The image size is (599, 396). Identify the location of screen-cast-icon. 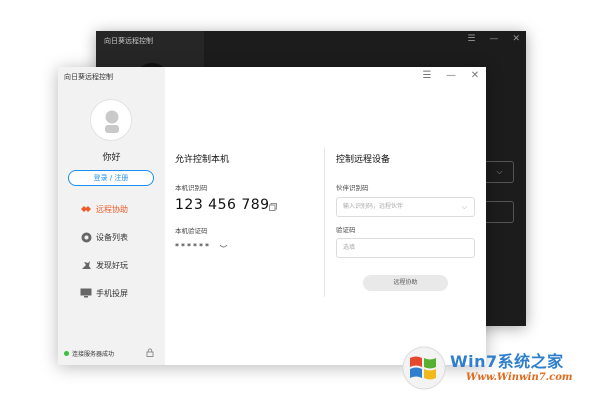
(86, 293).